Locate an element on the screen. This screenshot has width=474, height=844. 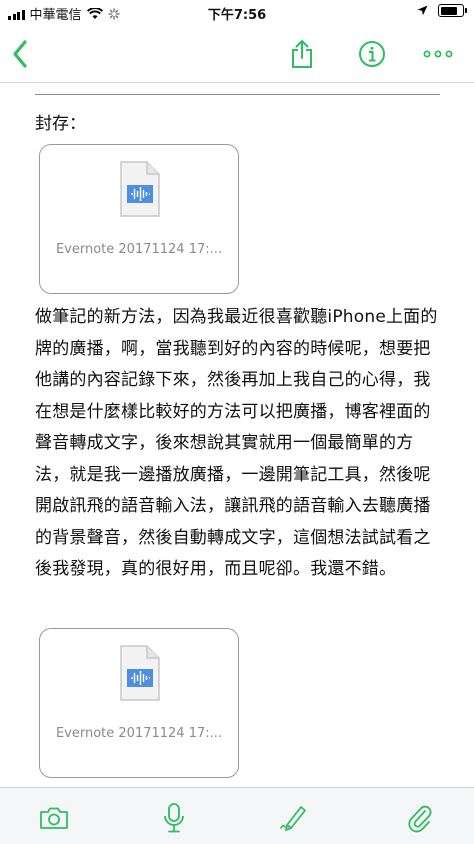
sketch-button is located at coordinates (294, 818).